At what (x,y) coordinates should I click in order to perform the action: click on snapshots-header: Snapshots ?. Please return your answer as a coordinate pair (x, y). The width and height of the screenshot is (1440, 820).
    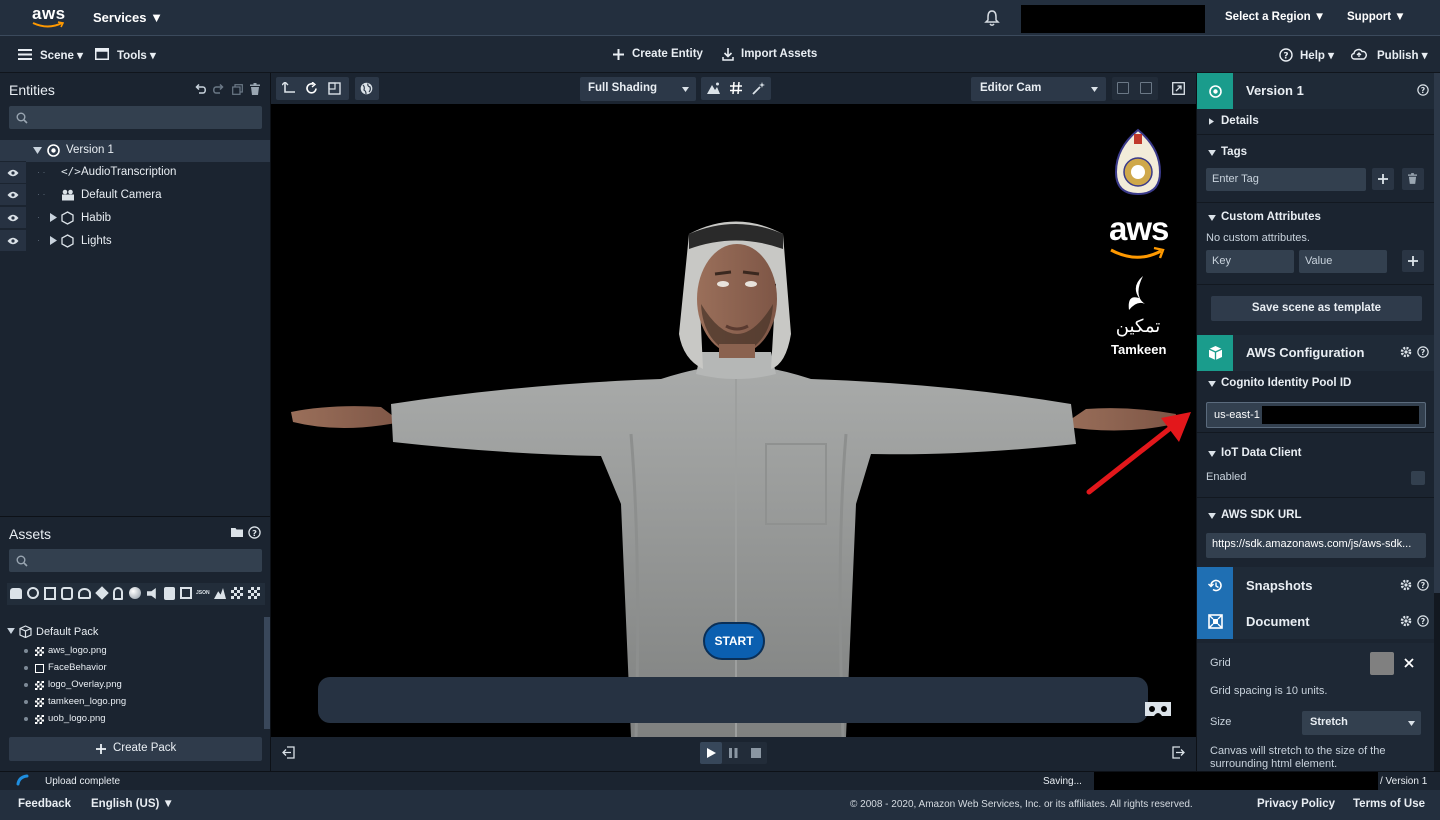
    Looking at the image, I should click on (1316, 585).